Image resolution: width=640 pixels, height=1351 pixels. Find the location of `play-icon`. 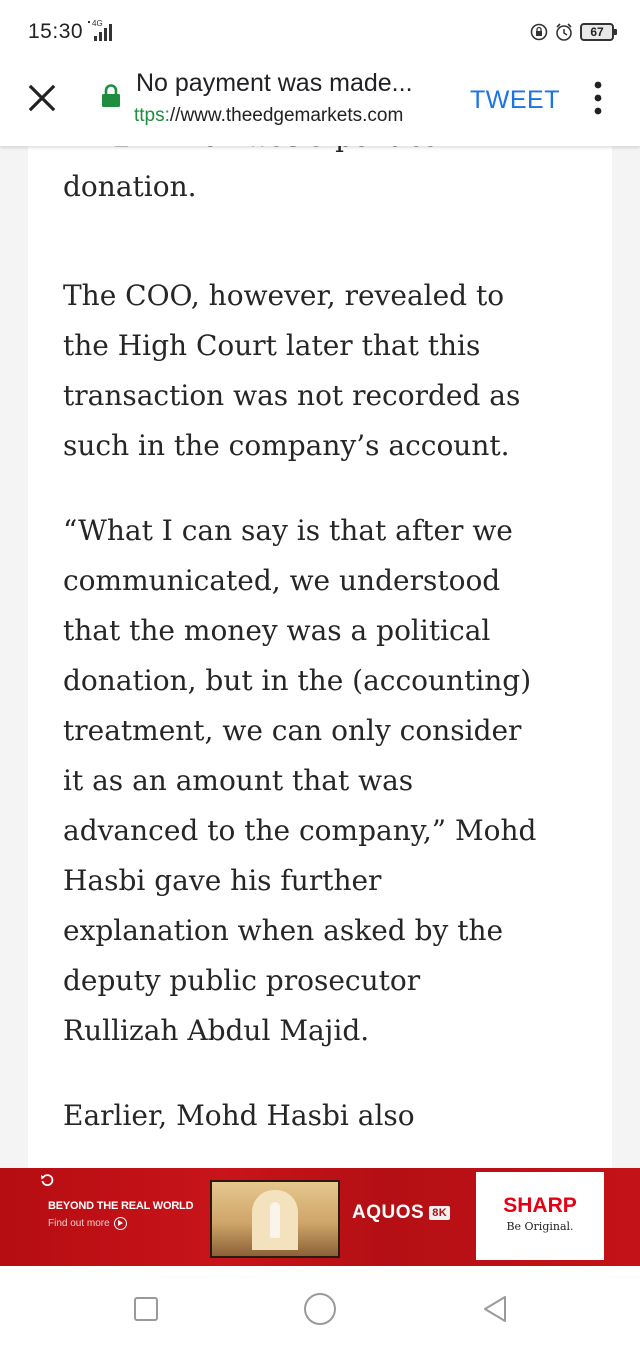

play-icon is located at coordinates (120, 1223).